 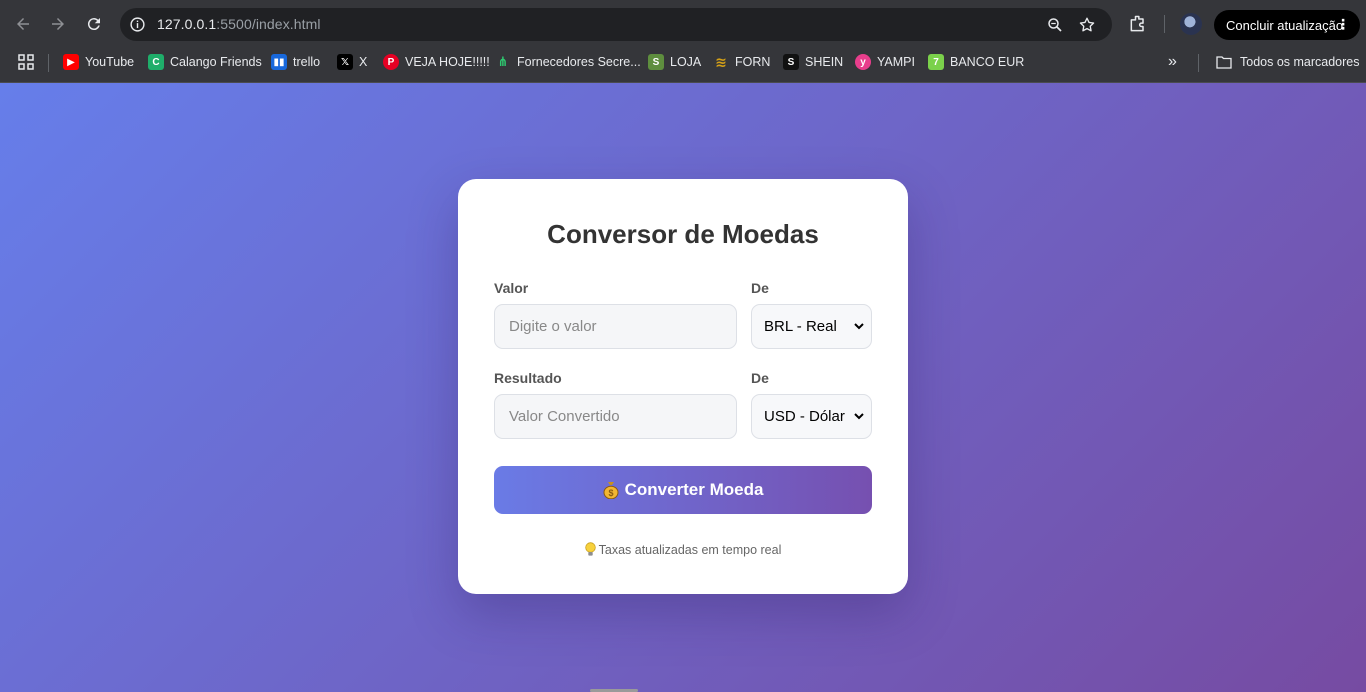 What do you see at coordinates (58, 24) in the screenshot?
I see `forward-icon` at bounding box center [58, 24].